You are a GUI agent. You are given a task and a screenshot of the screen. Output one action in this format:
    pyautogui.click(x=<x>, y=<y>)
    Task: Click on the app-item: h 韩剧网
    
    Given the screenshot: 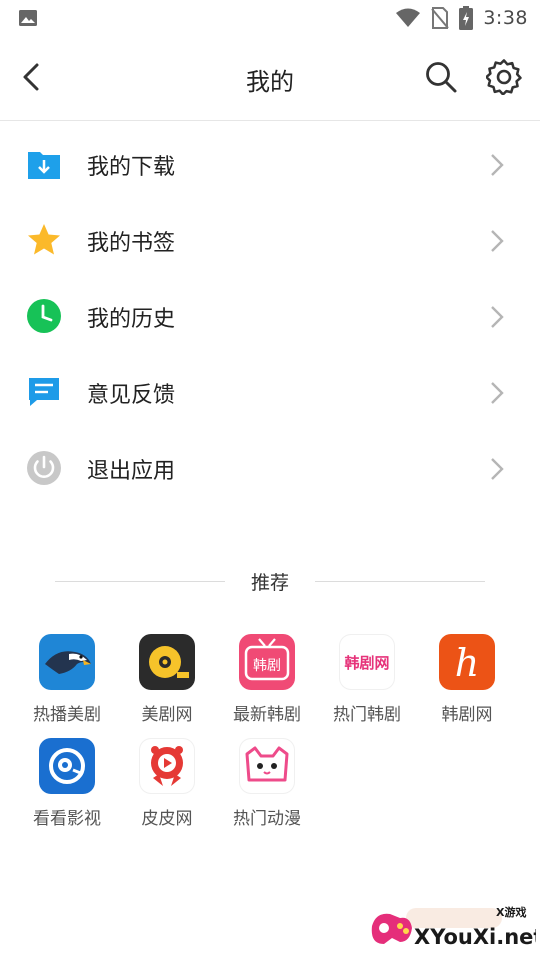 What is the action you would take?
    pyautogui.click(x=467, y=679)
    